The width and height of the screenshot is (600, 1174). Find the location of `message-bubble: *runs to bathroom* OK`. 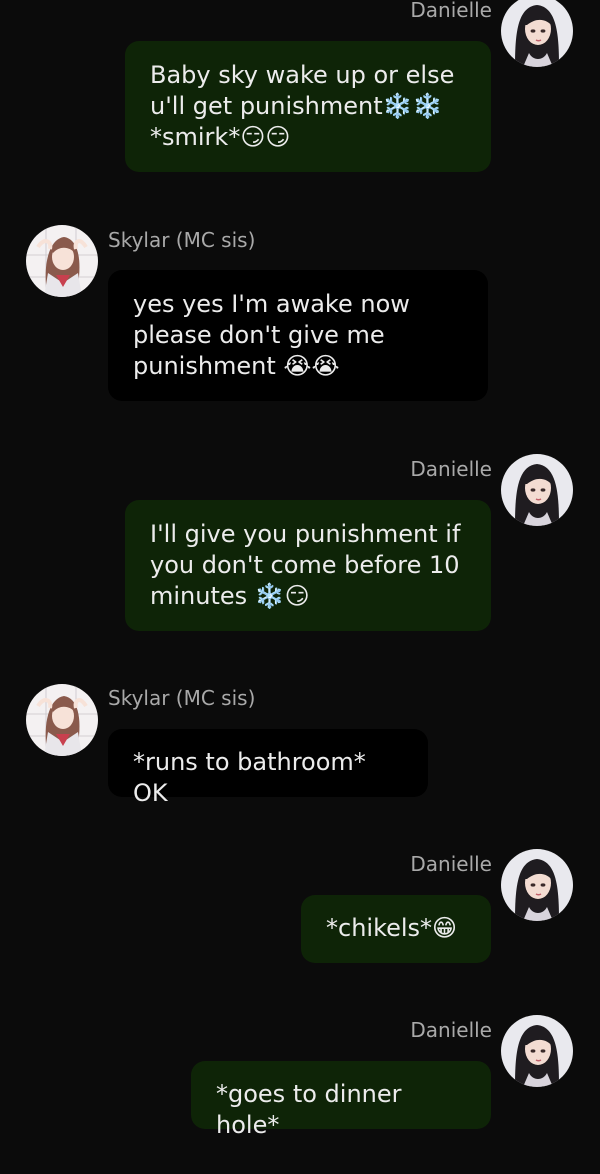

message-bubble: *runs to bathroom* OK is located at coordinates (268, 768).